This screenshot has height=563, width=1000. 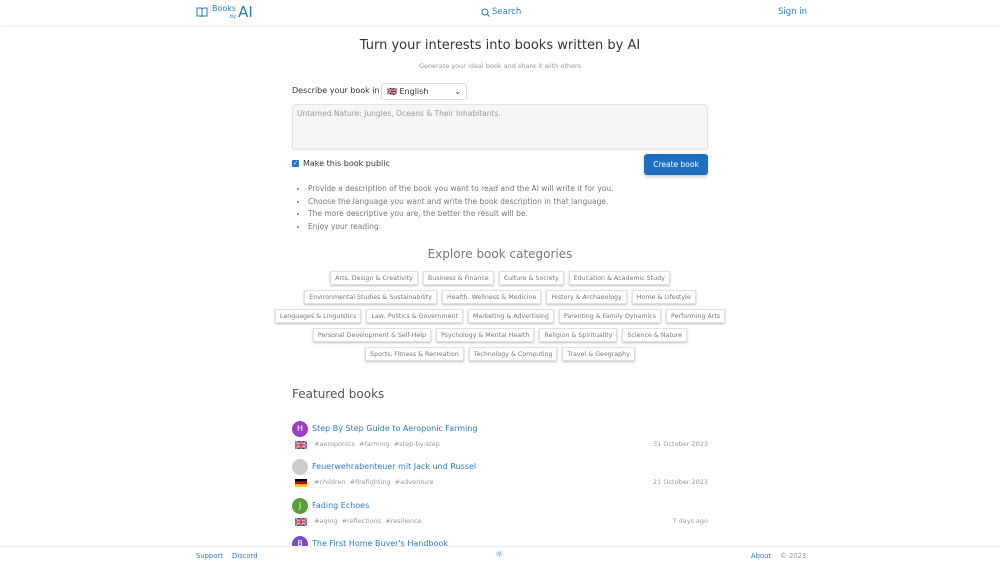 I want to click on search-icon, so click(x=485, y=12).